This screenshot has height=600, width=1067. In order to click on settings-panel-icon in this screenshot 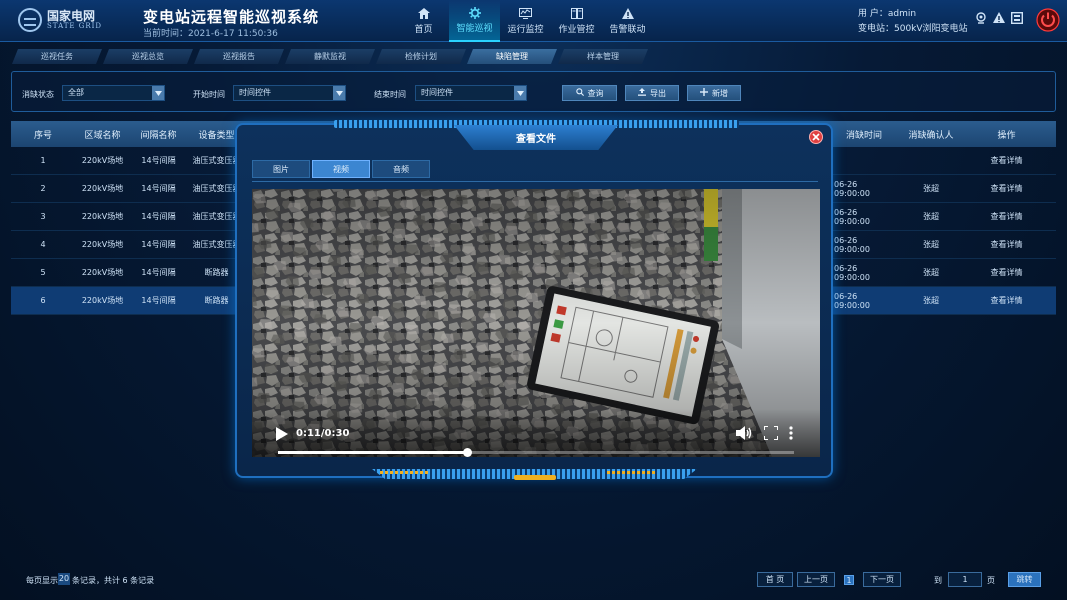, I will do `click(1017, 19)`.